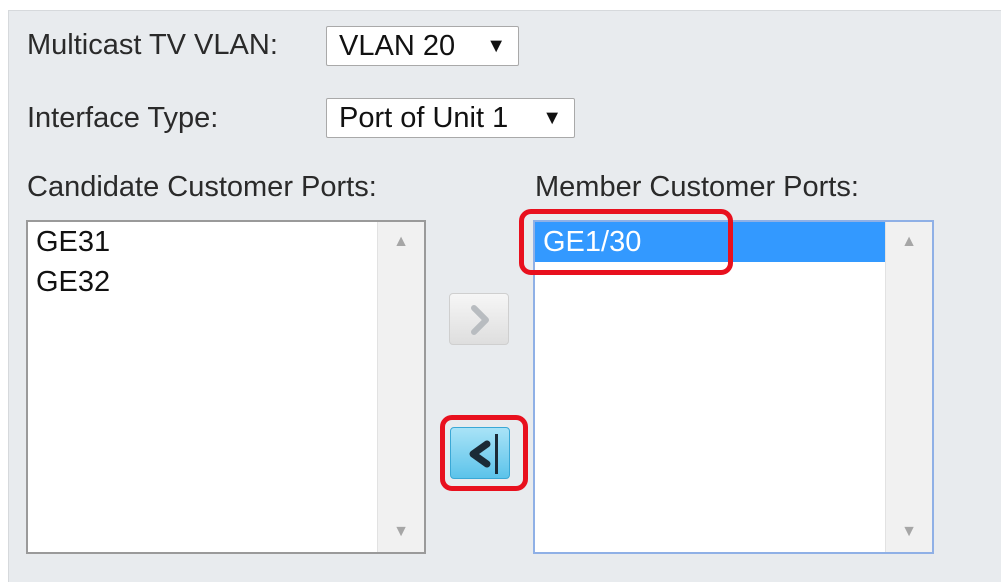  Describe the element at coordinates (397, 46) in the screenshot. I see `multicast-tv-vlan-value: VLAN 20` at that location.